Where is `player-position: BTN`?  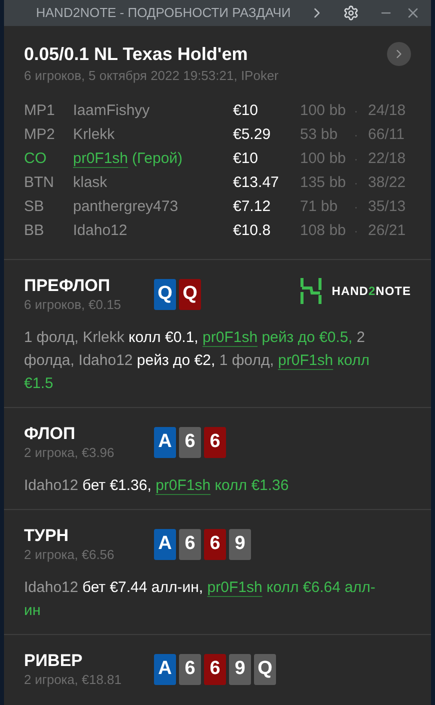
player-position: BTN is located at coordinates (39, 183).